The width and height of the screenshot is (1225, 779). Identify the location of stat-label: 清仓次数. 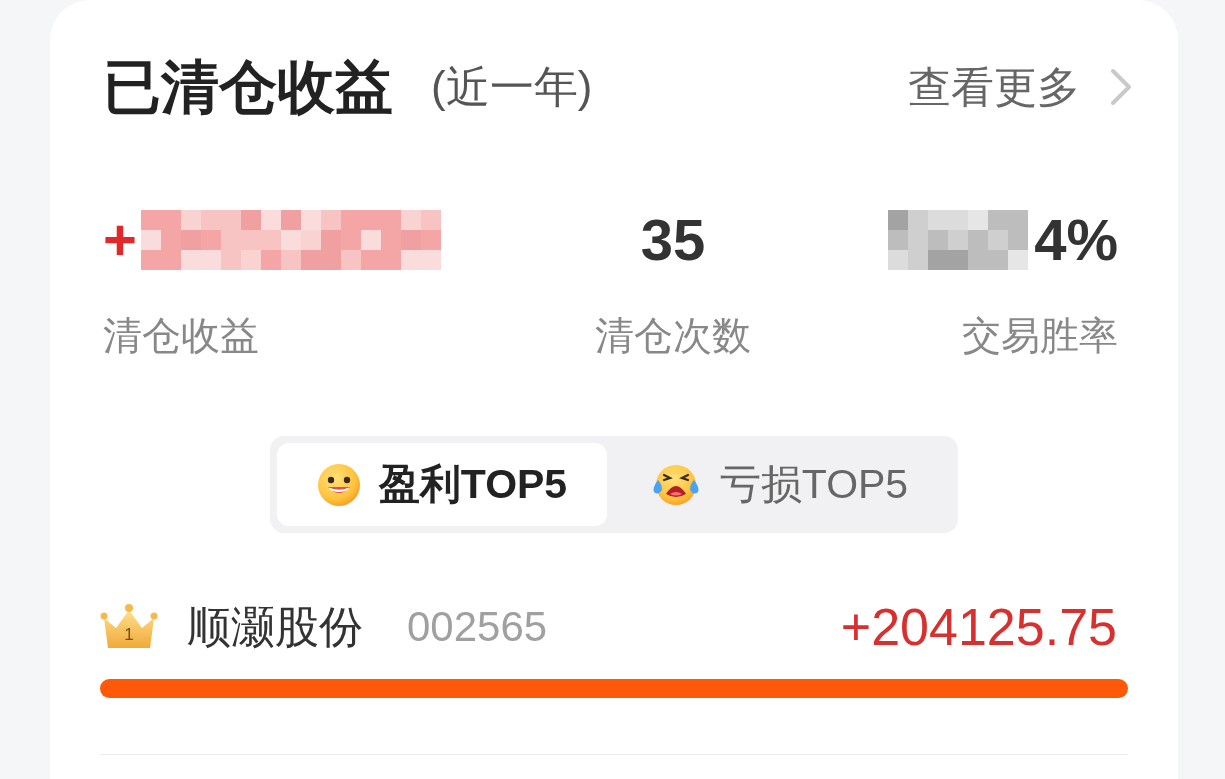
(673, 335).